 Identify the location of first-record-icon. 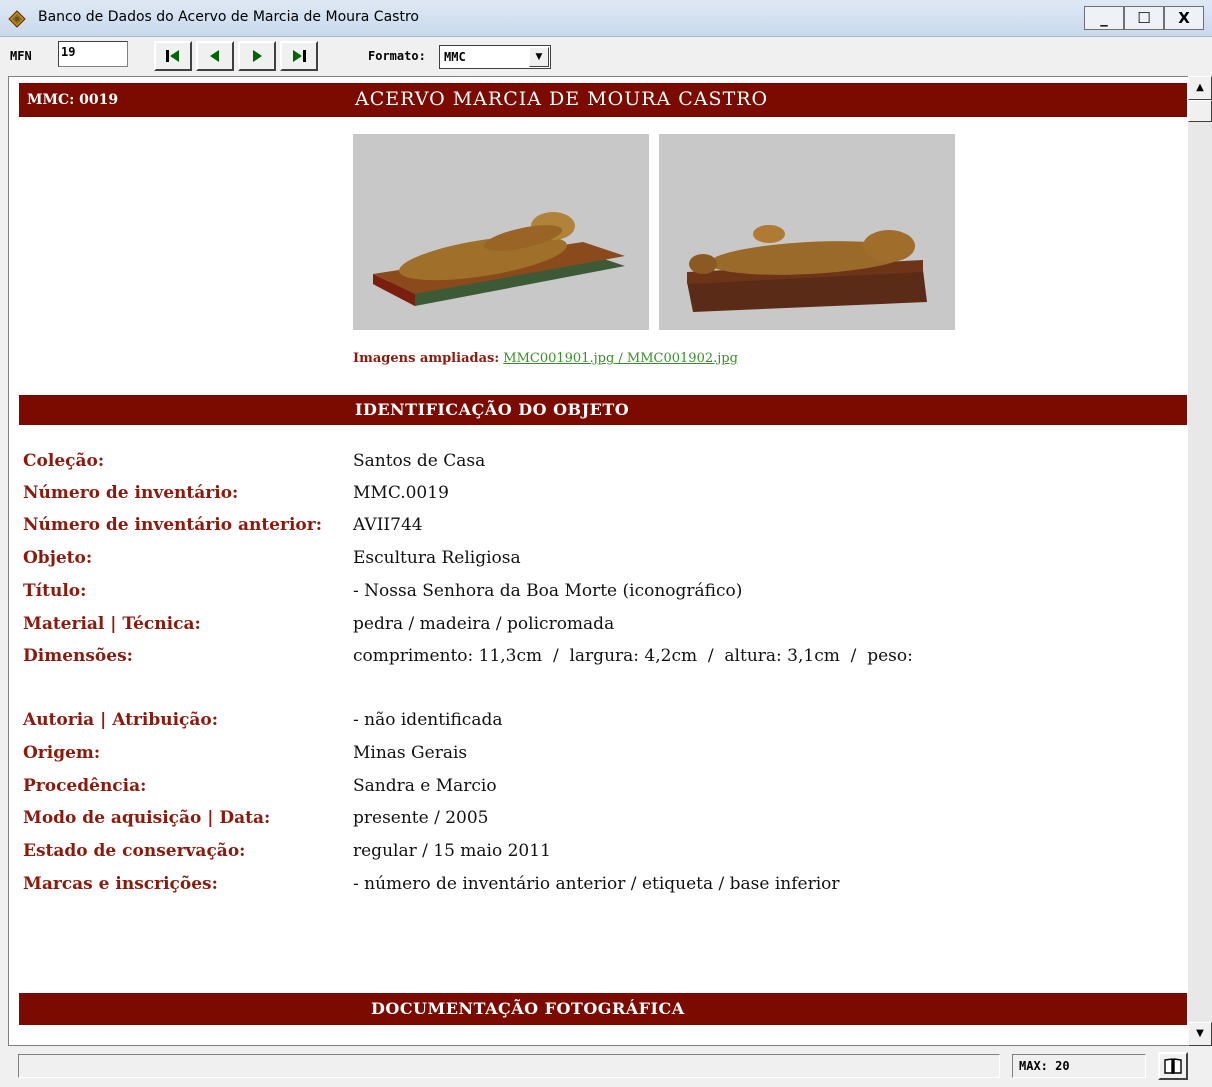
(172, 56).